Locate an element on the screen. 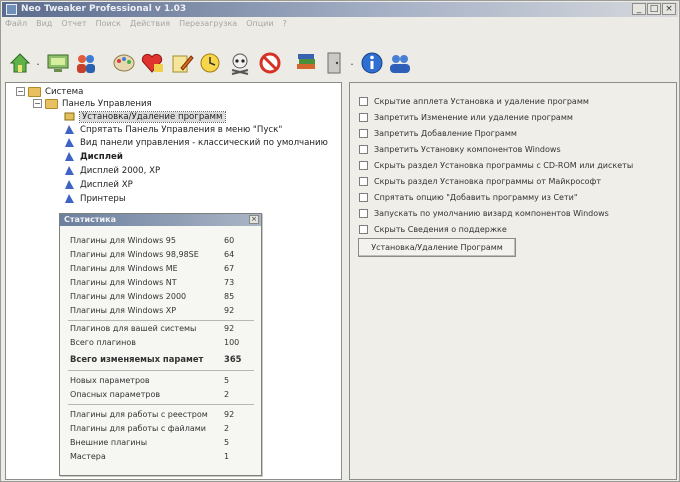  programs-icon is located at coordinates (69, 116).